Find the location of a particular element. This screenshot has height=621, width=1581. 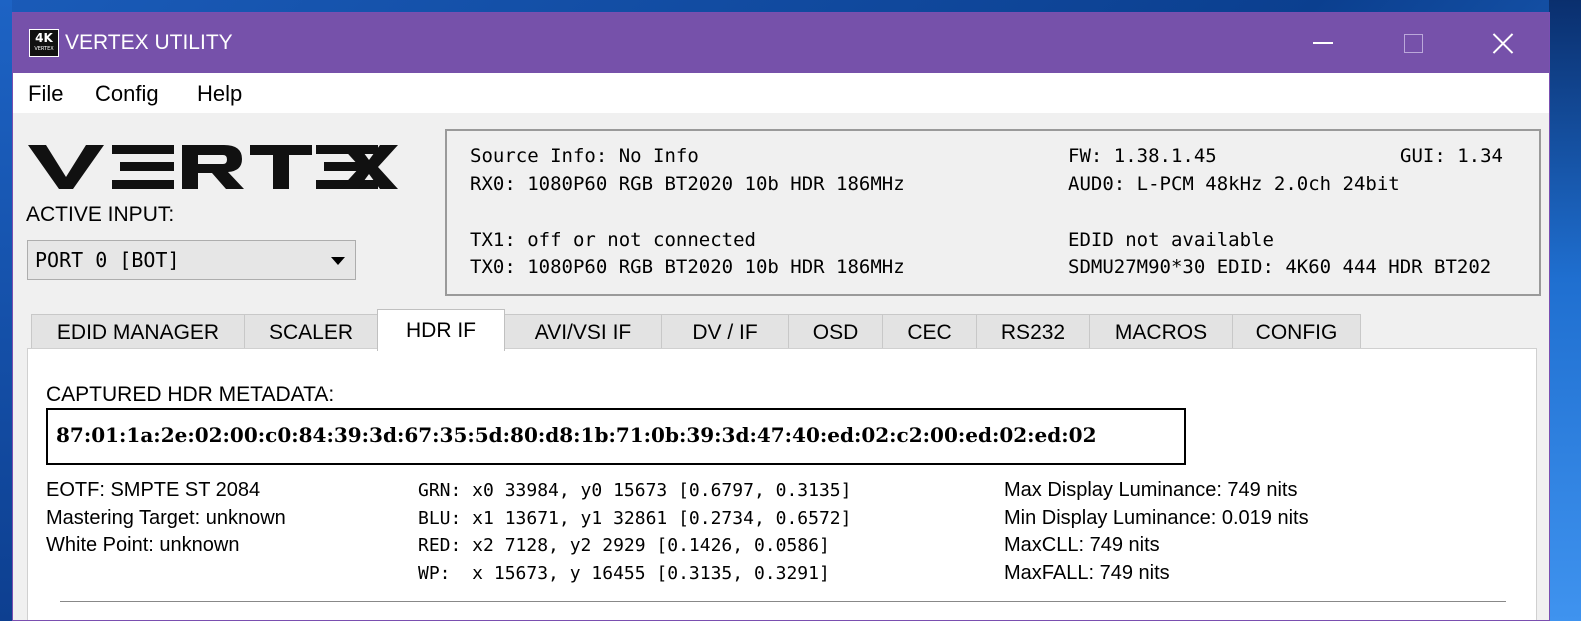

white-point-coords: WP: x 15673, y 16455 [0.3135, 0.3291] is located at coordinates (624, 573).